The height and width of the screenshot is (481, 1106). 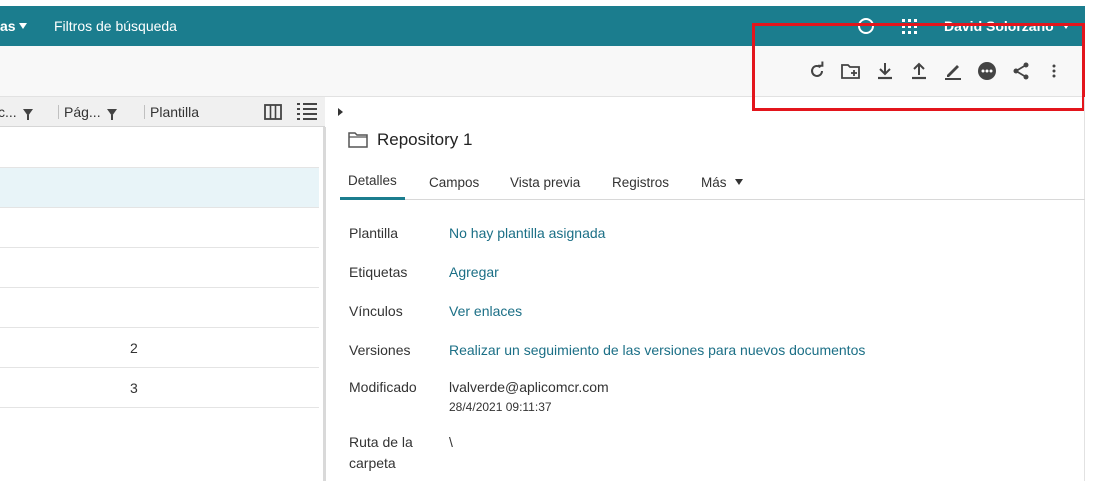 I want to click on folder-path-value: \, so click(x=451, y=442).